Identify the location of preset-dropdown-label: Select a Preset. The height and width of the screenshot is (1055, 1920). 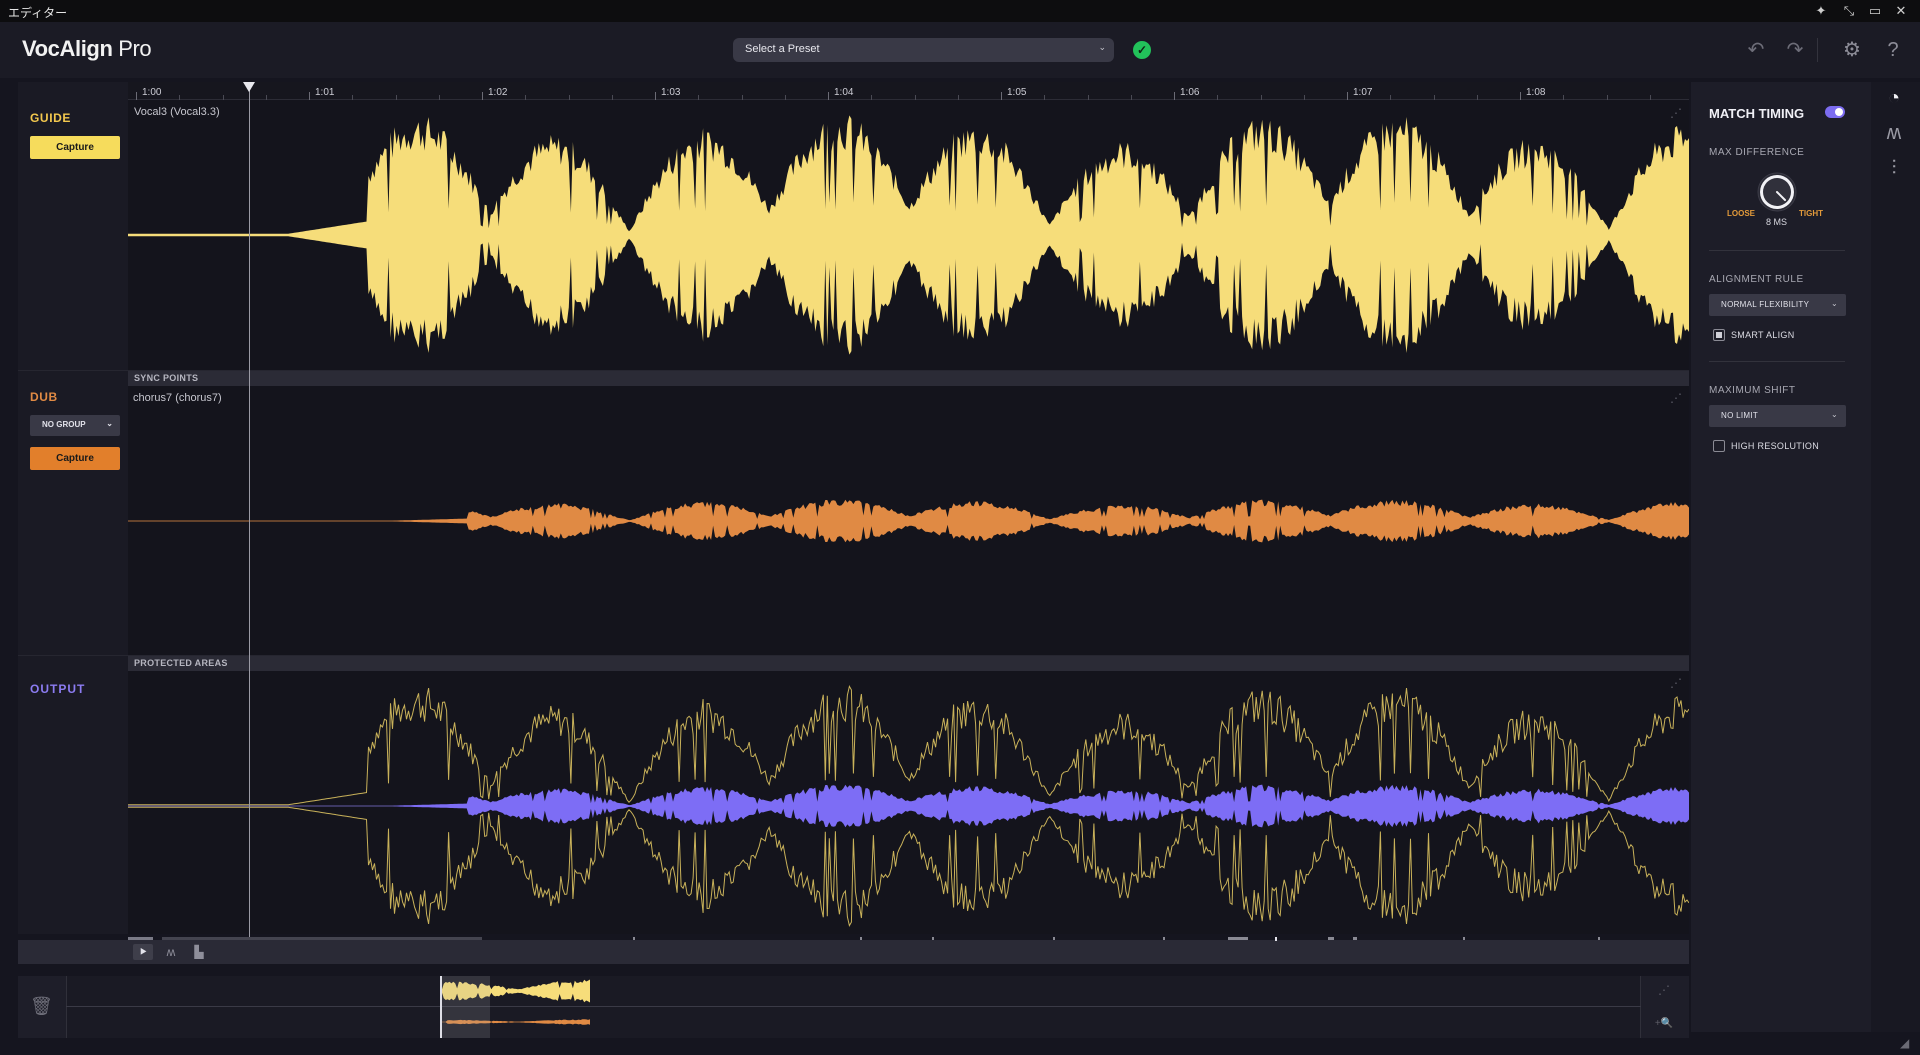
(782, 49).